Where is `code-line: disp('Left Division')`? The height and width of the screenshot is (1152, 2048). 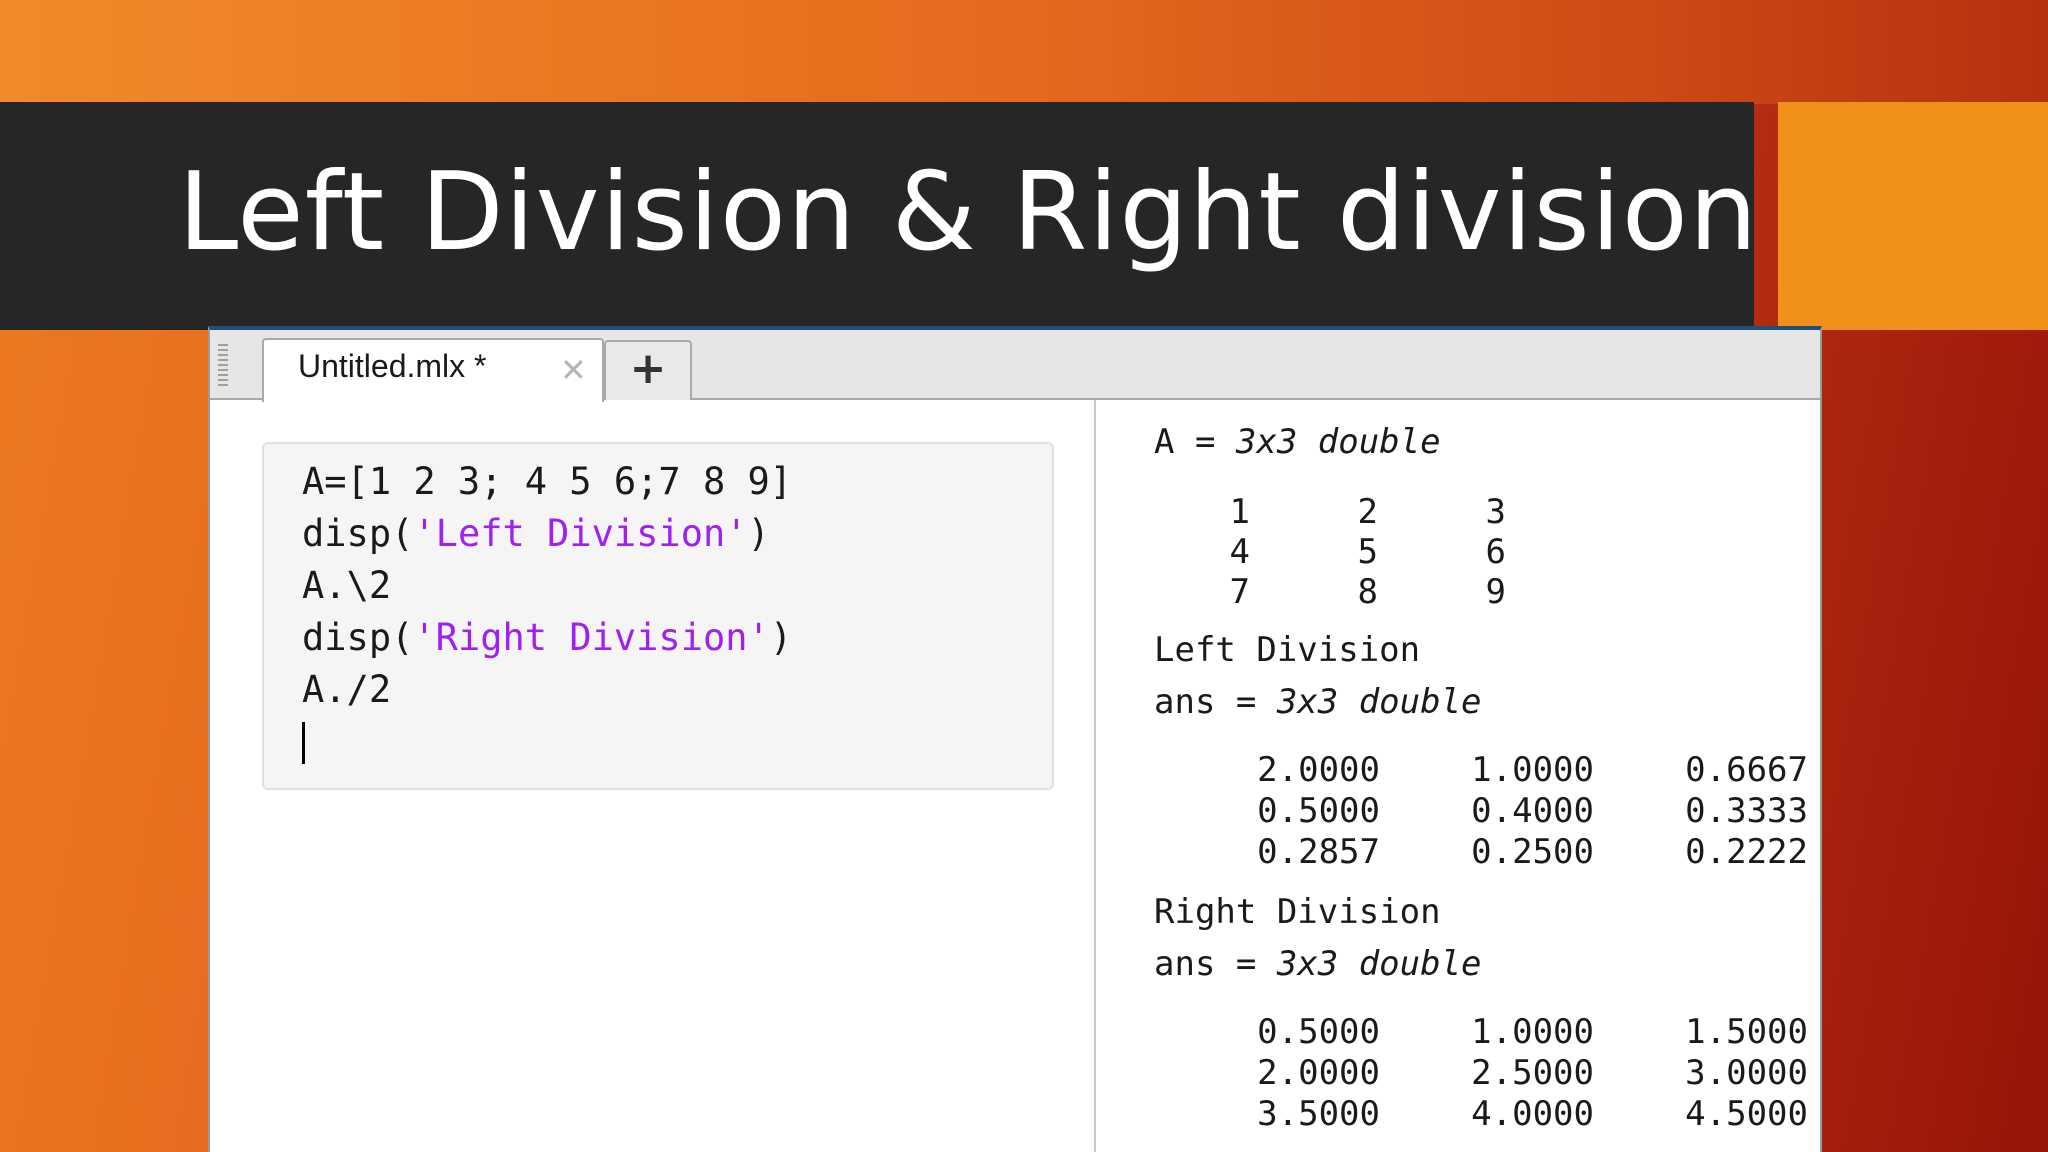
code-line: disp('Left Division') is located at coordinates (536, 534).